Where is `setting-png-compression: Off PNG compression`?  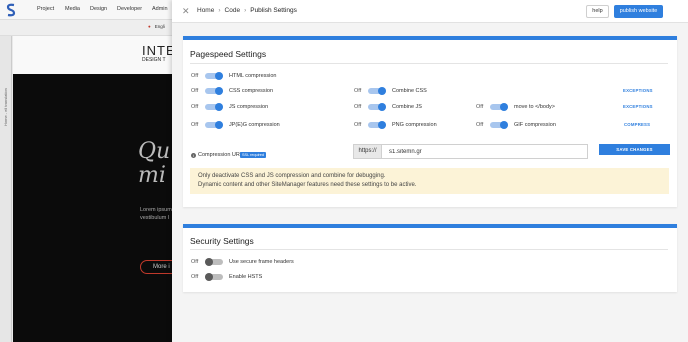
setting-png-compression: Off PNG compression is located at coordinates (395, 124).